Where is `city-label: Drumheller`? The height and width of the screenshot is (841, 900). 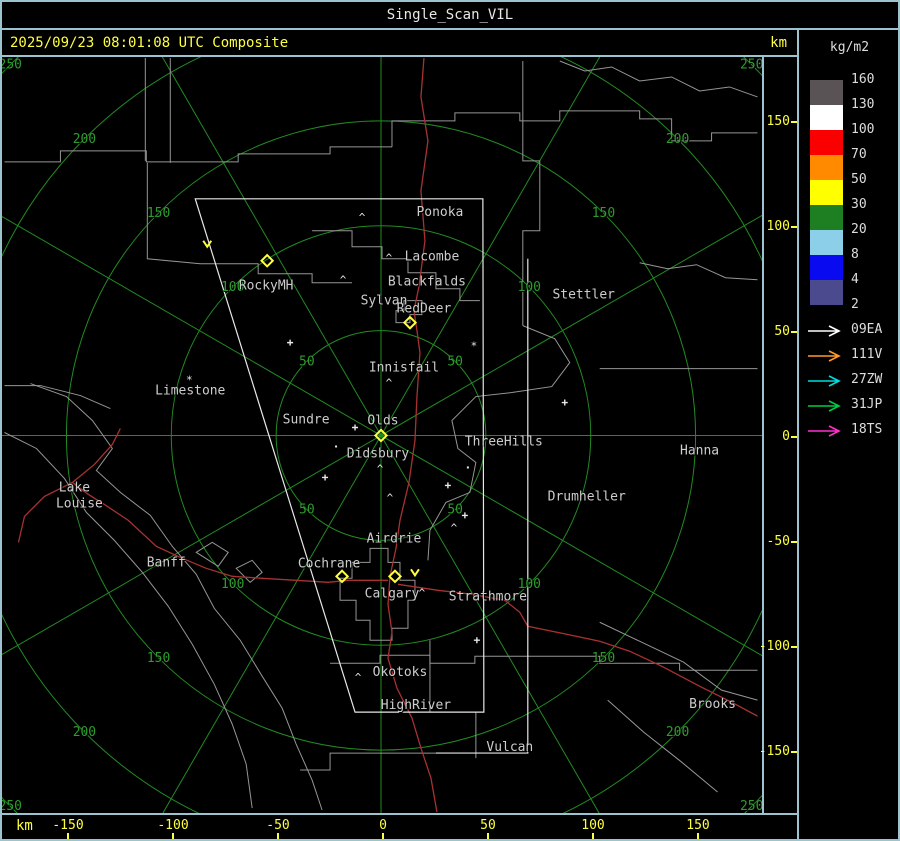 city-label: Drumheller is located at coordinates (587, 496).